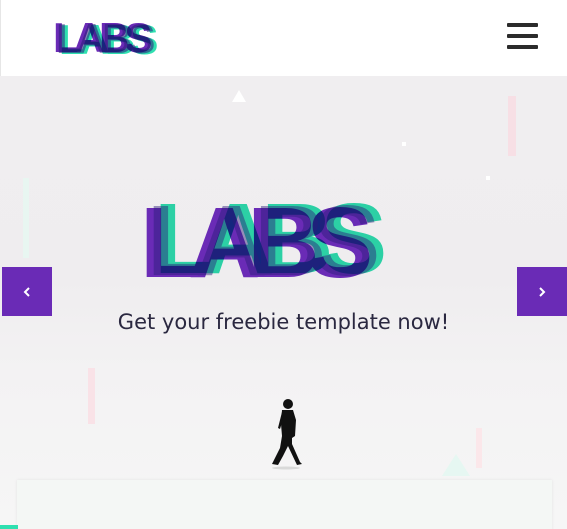  Describe the element at coordinates (284, 504) in the screenshot. I see `content-card` at that location.